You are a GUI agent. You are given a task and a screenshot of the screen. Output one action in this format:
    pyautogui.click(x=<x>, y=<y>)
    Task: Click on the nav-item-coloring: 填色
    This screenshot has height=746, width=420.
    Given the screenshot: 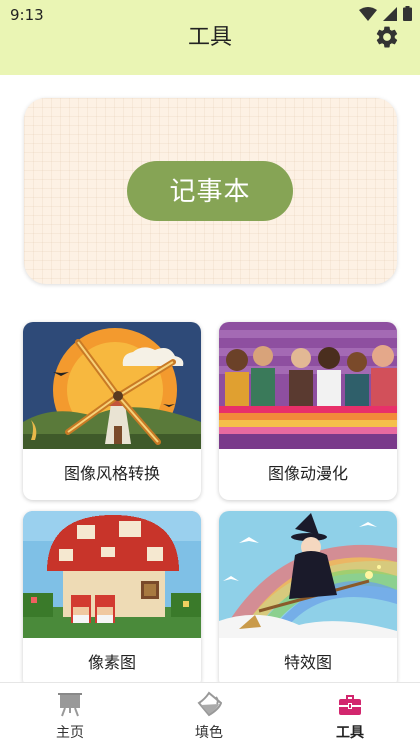 What is the action you would take?
    pyautogui.click(x=209, y=714)
    